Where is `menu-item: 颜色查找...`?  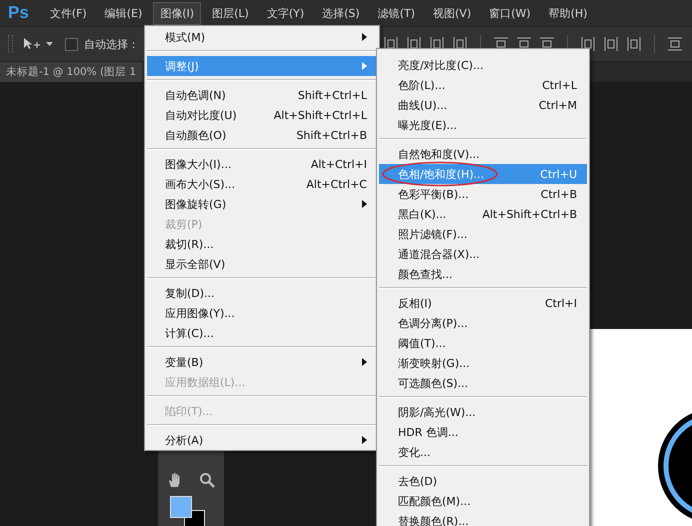 menu-item: 颜色查找... is located at coordinates (483, 274).